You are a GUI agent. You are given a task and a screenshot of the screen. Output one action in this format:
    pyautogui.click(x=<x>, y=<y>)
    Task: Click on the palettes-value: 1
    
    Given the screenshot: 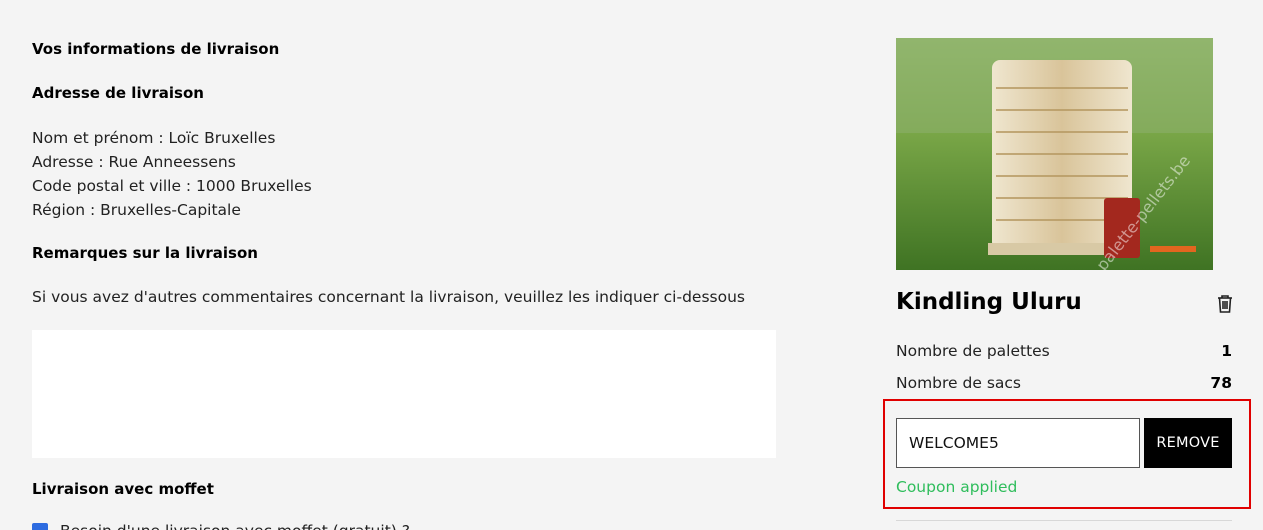 What is the action you would take?
    pyautogui.click(x=1226, y=351)
    